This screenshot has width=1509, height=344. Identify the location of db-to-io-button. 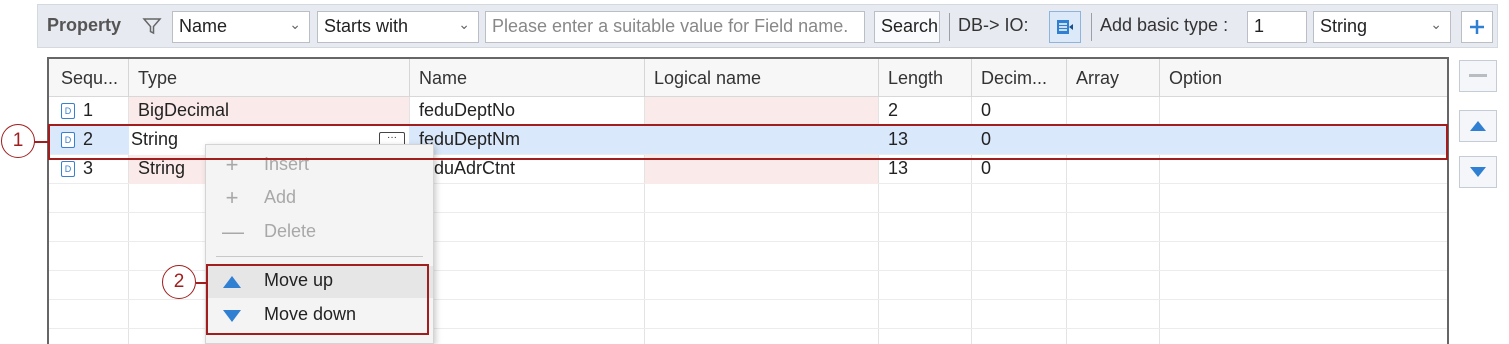
(1065, 27).